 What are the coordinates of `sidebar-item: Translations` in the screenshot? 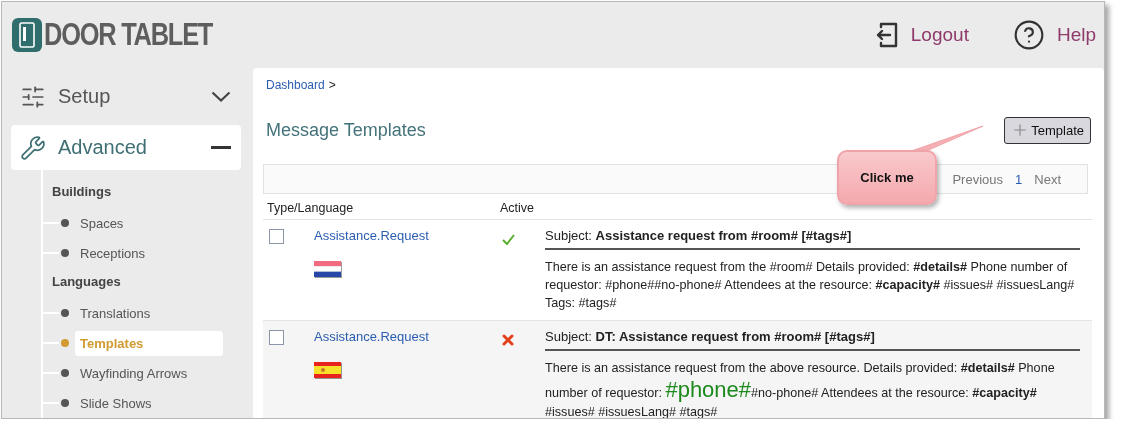 It's located at (149, 313).